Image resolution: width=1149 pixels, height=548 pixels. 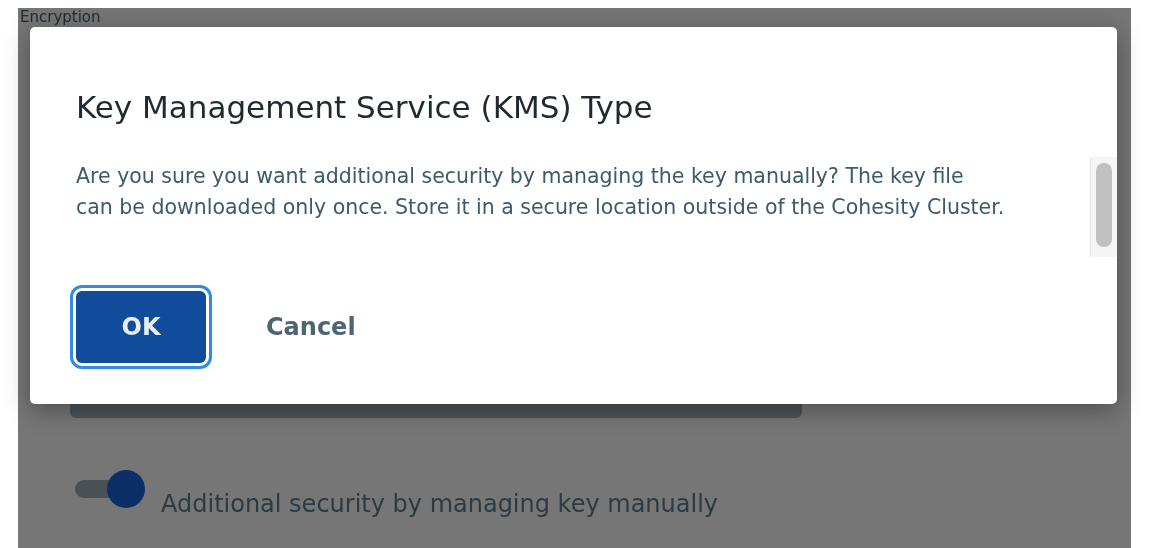 What do you see at coordinates (439, 504) in the screenshot?
I see `toggle-label: Additional security by managing key manually` at bounding box center [439, 504].